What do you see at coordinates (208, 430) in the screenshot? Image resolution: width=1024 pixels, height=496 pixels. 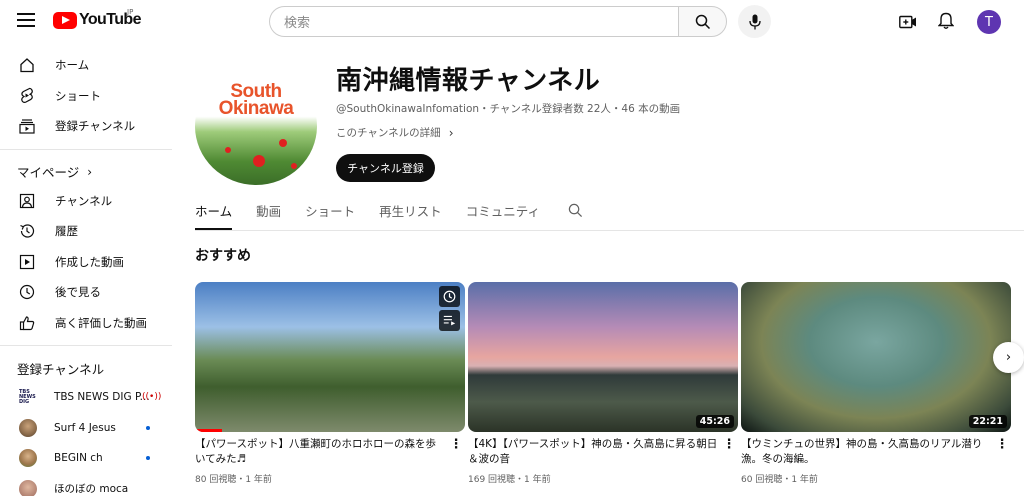 I see `watch-progress-bar` at bounding box center [208, 430].